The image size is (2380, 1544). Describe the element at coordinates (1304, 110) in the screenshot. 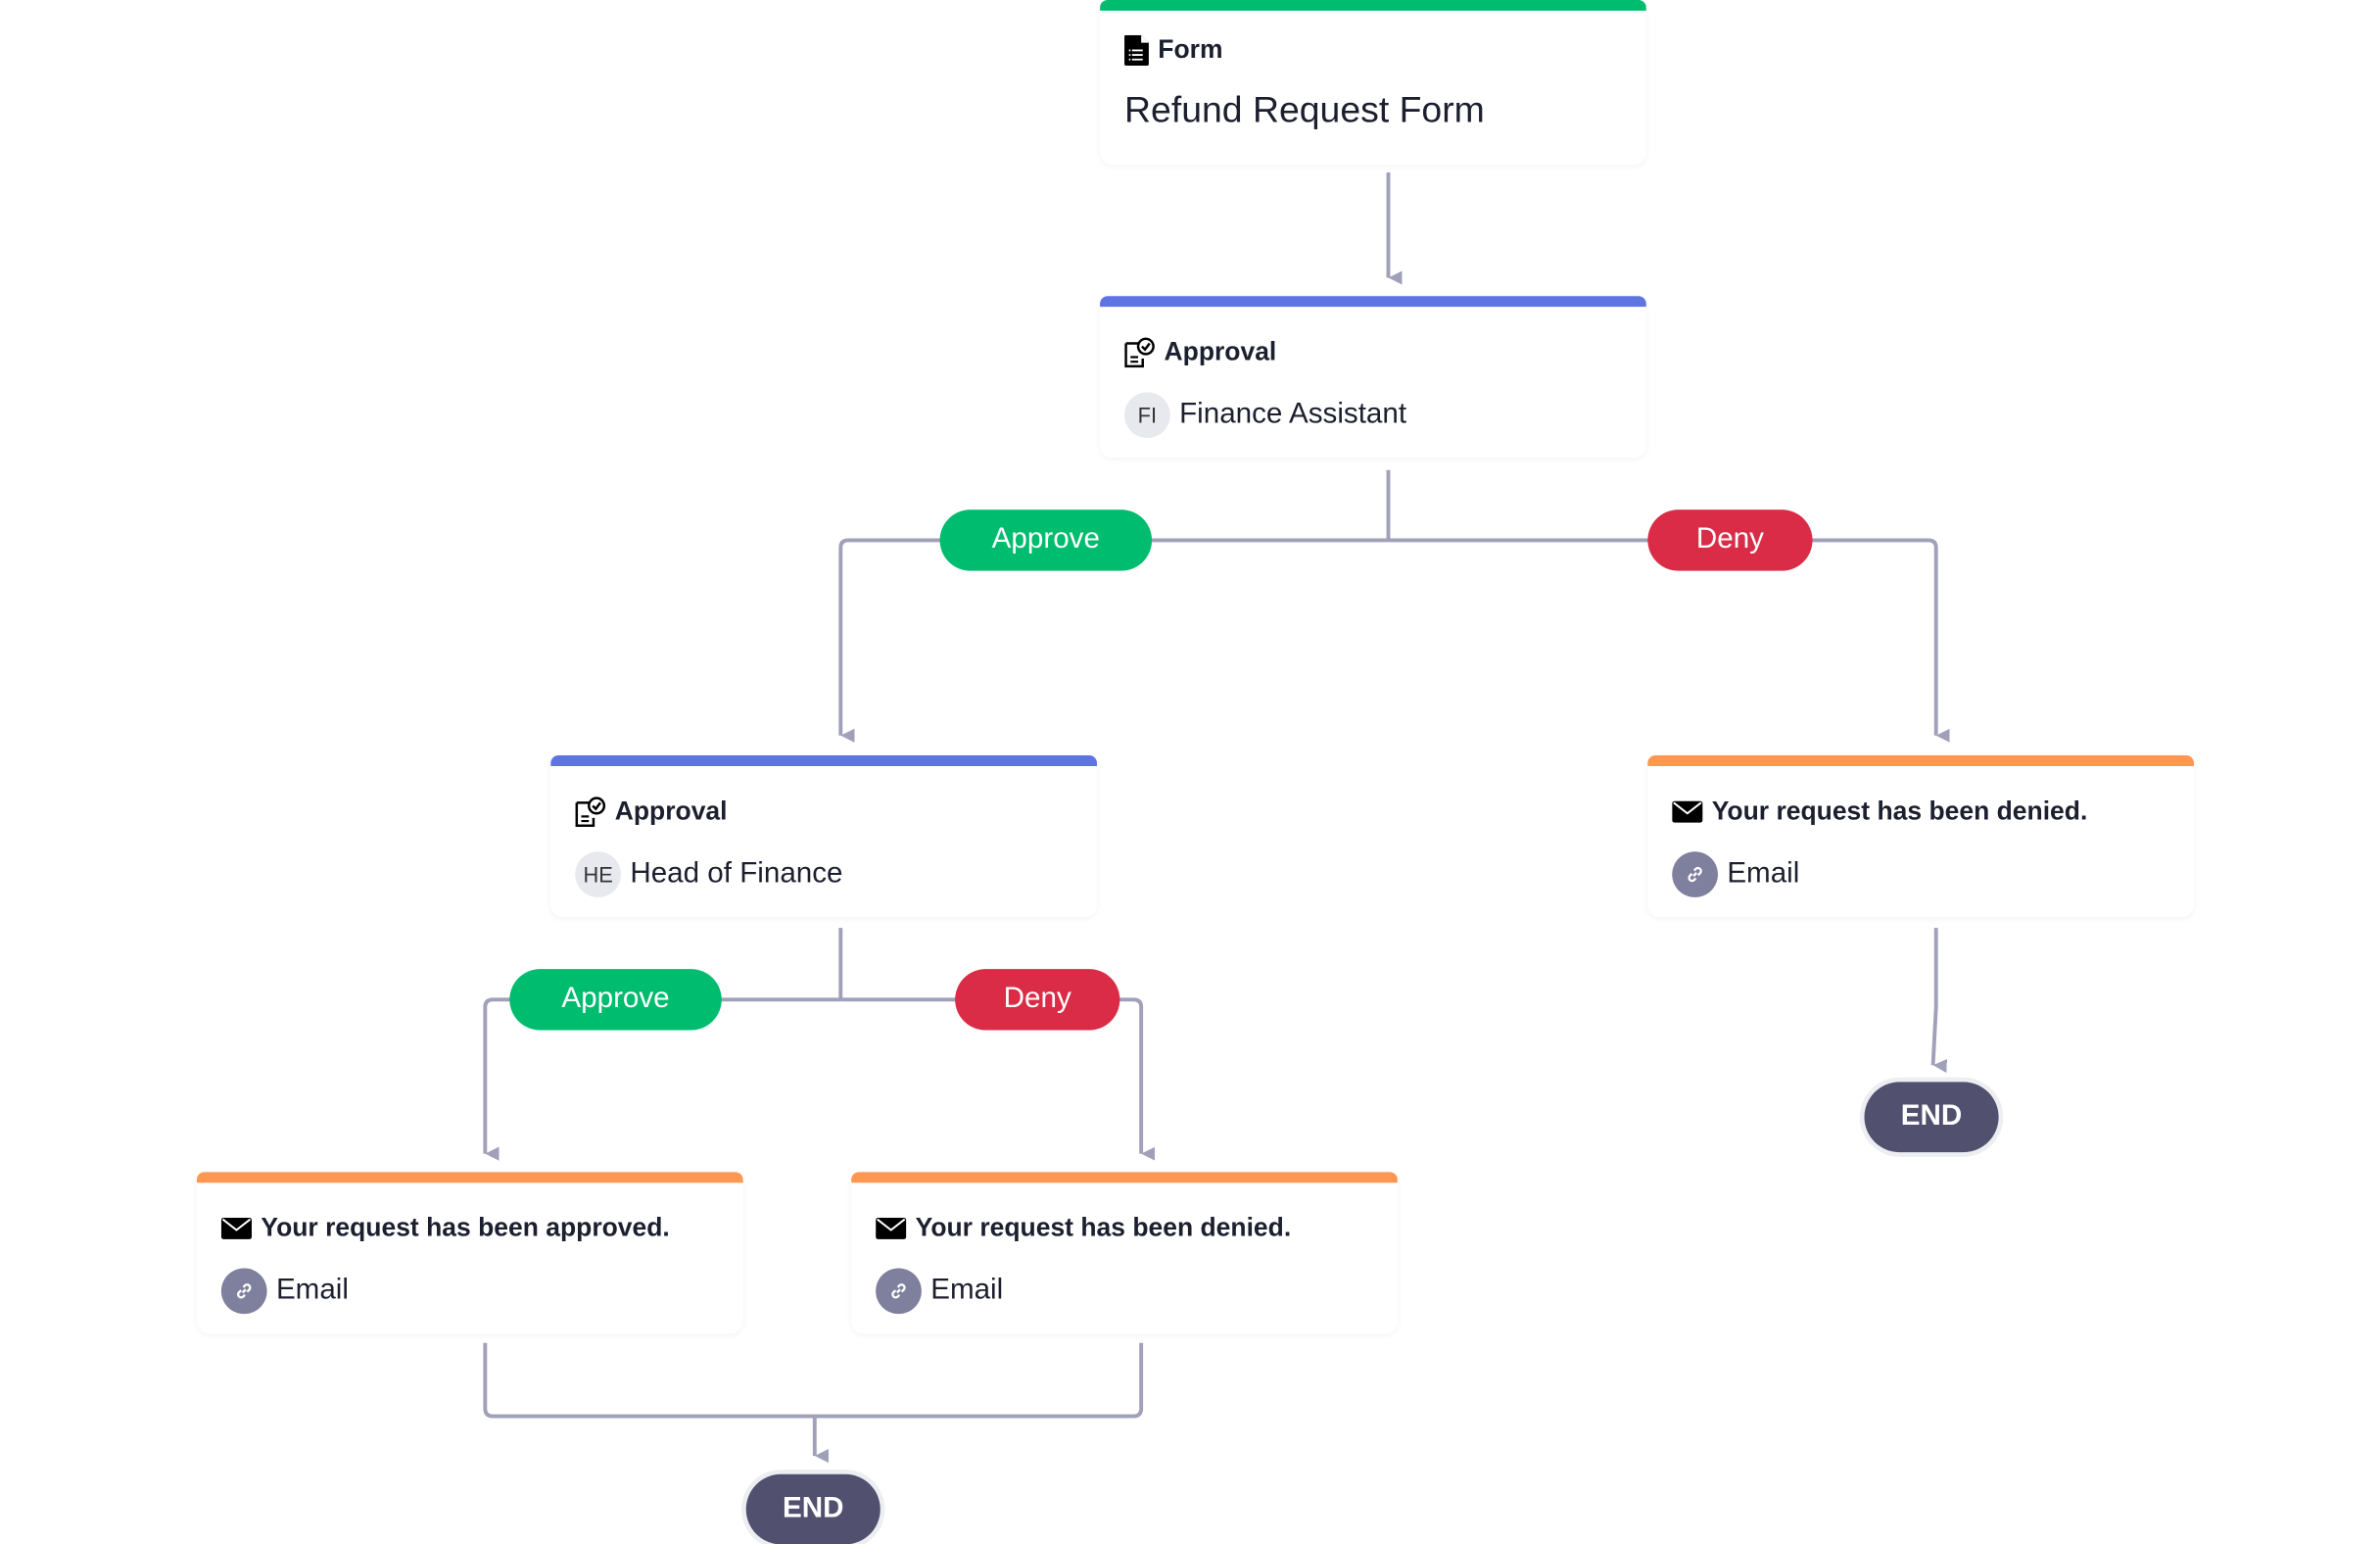

I see `form-title: Refund Request Form` at that location.